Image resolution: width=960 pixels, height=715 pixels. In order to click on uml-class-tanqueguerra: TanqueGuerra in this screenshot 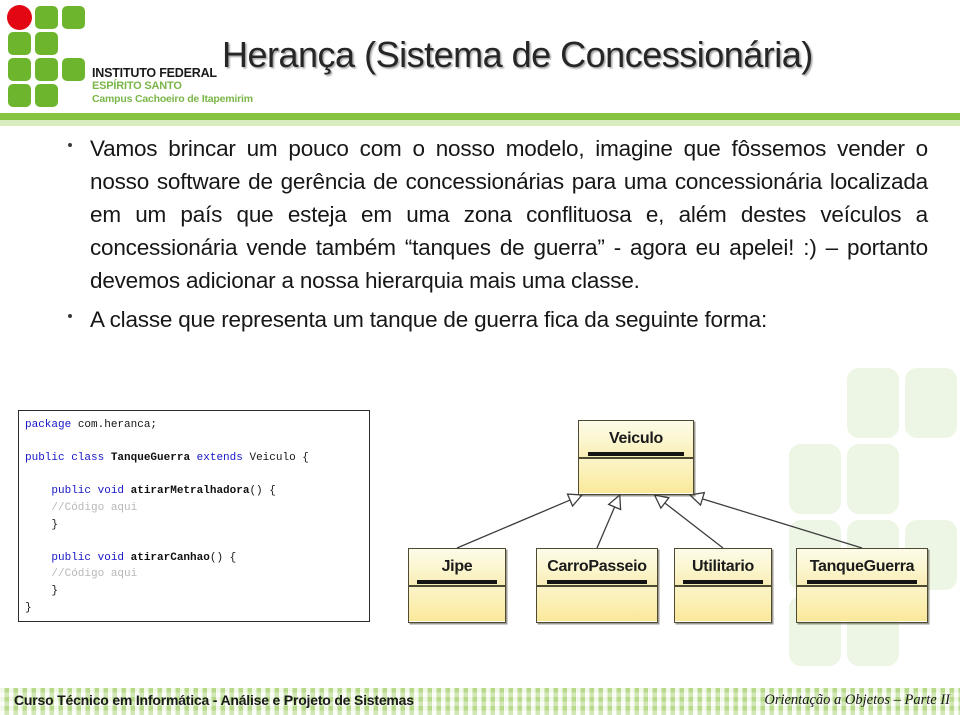, I will do `click(862, 585)`.